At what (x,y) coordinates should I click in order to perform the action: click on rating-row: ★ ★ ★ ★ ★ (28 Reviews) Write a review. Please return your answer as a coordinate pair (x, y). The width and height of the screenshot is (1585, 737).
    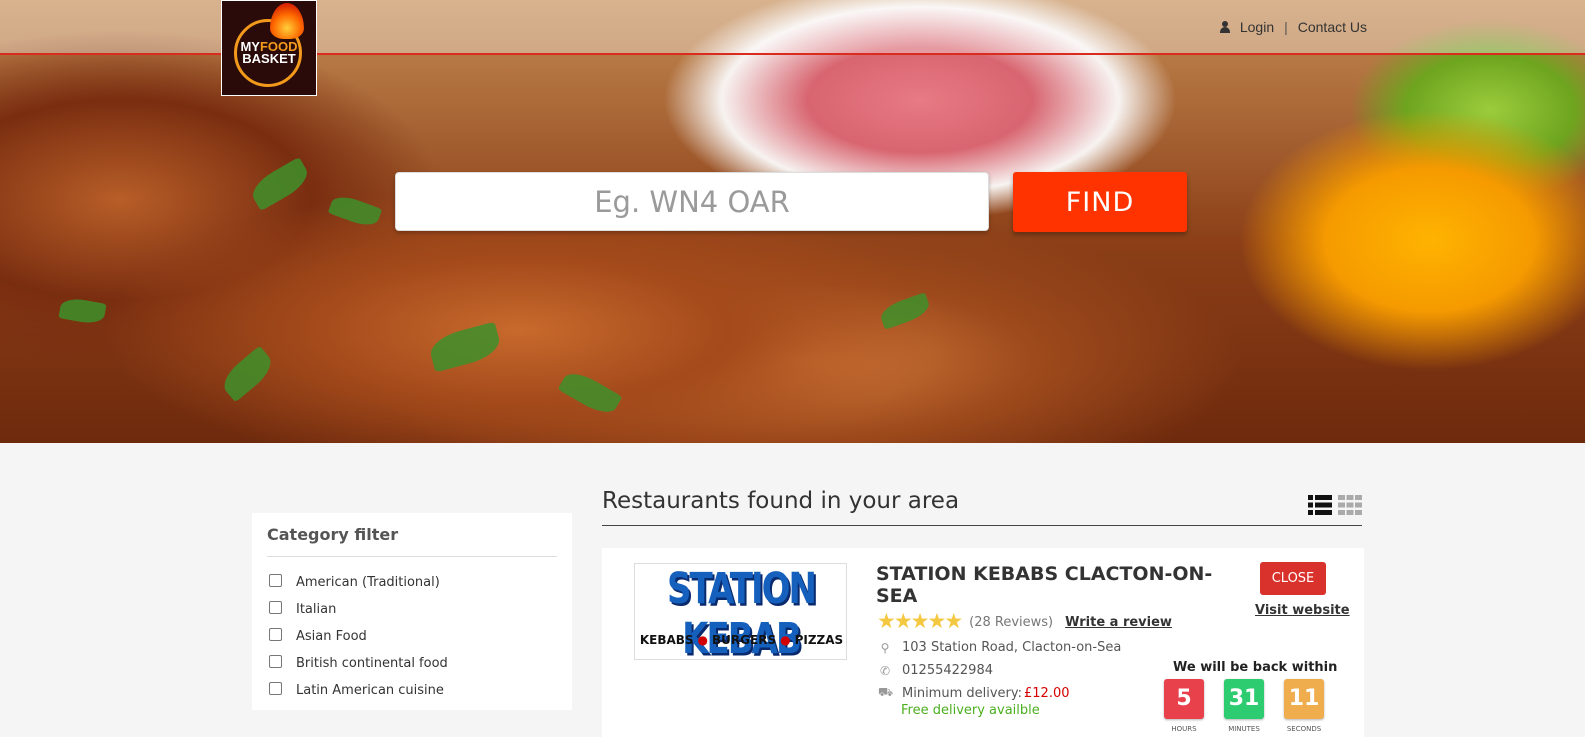
    Looking at the image, I should click on (1024, 621).